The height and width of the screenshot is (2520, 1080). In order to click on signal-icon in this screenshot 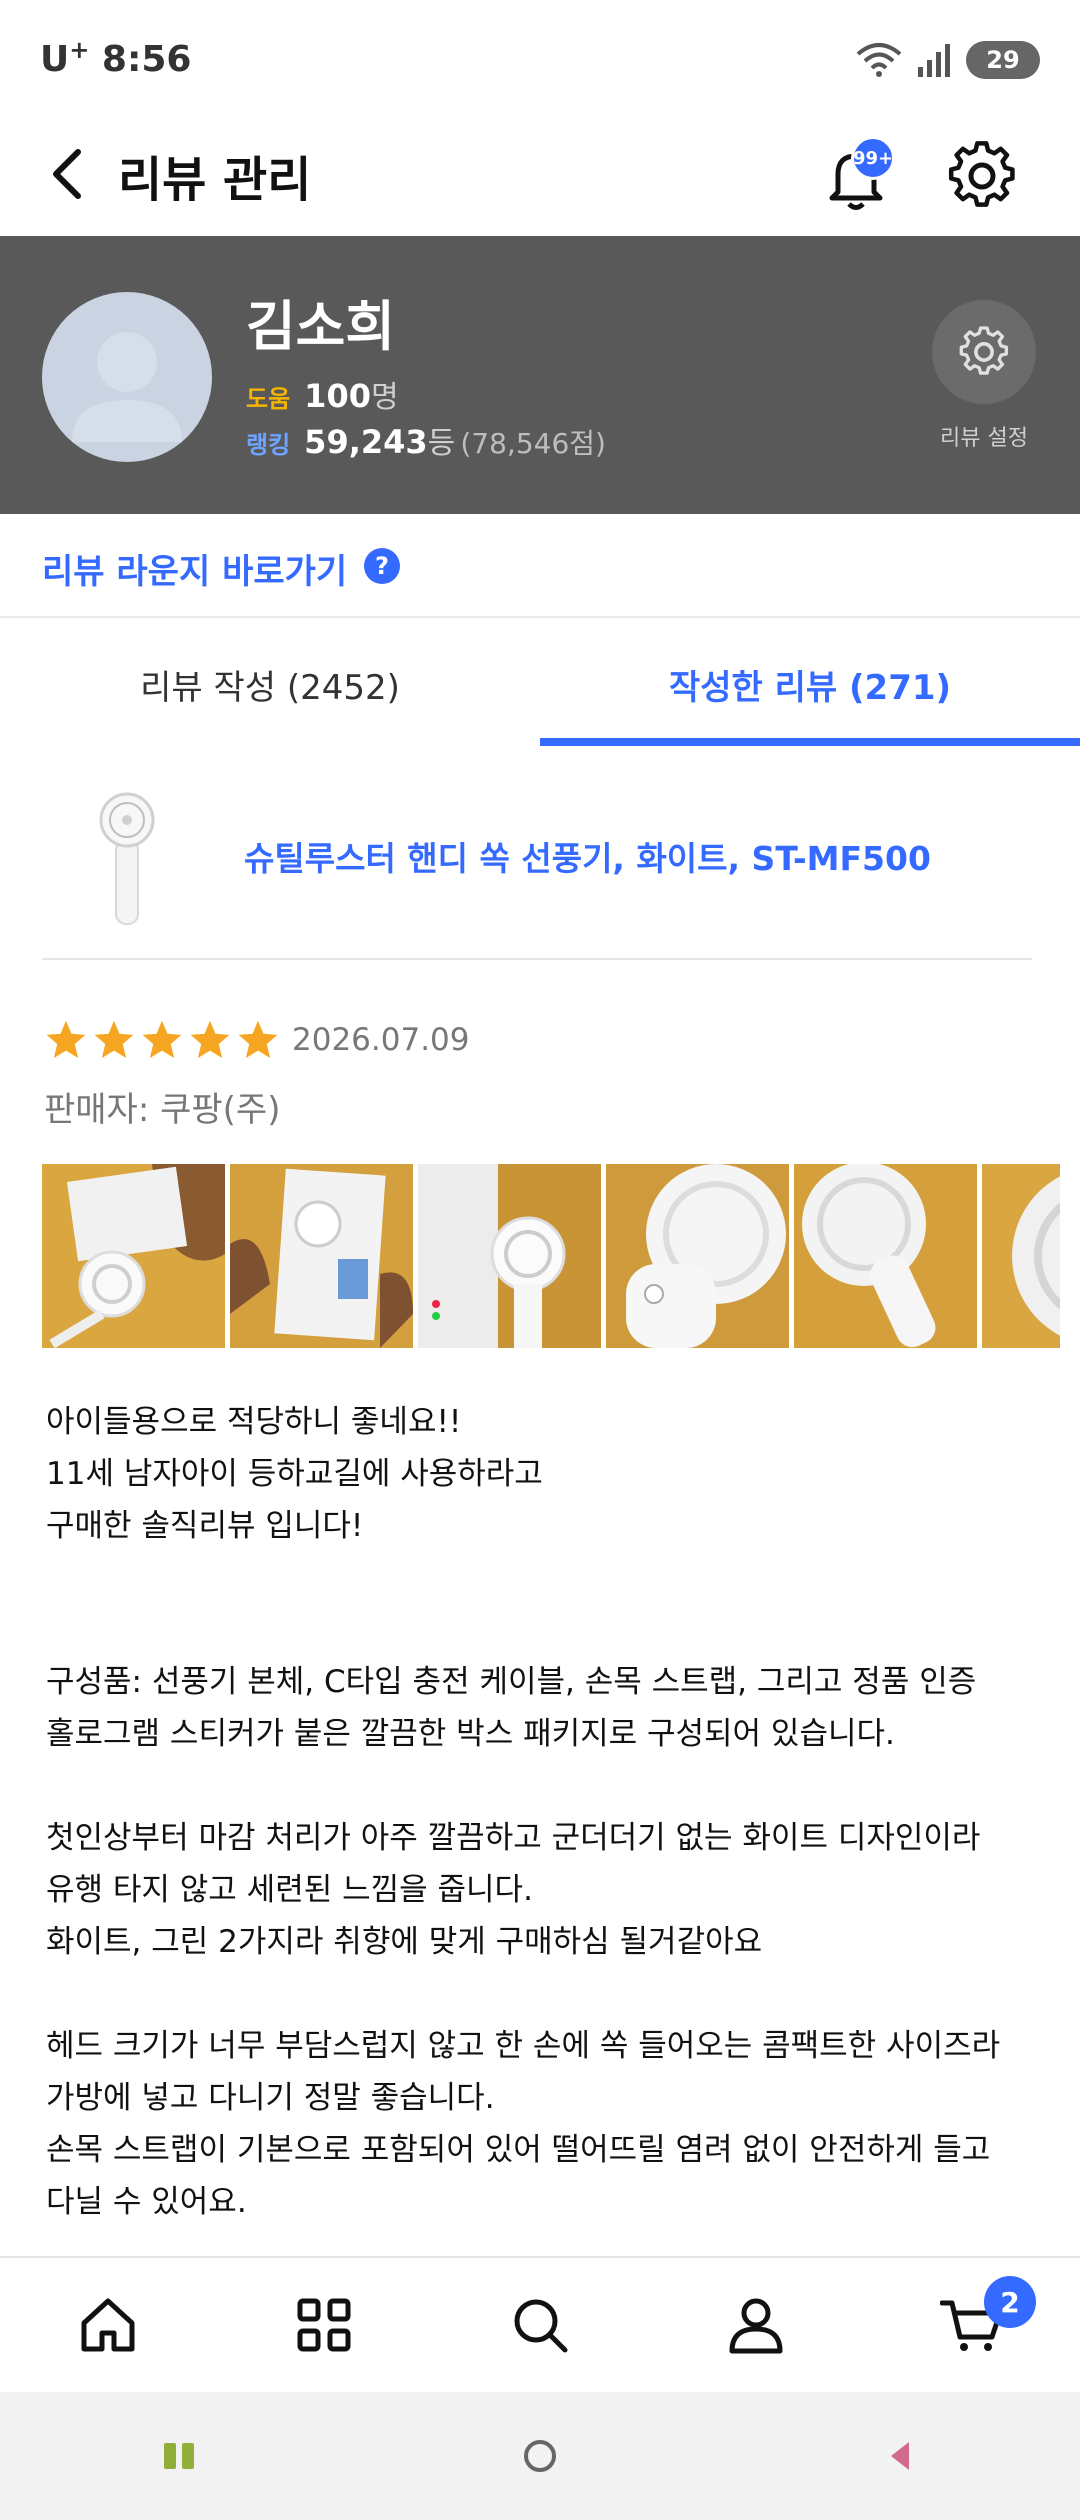, I will do `click(934, 60)`.